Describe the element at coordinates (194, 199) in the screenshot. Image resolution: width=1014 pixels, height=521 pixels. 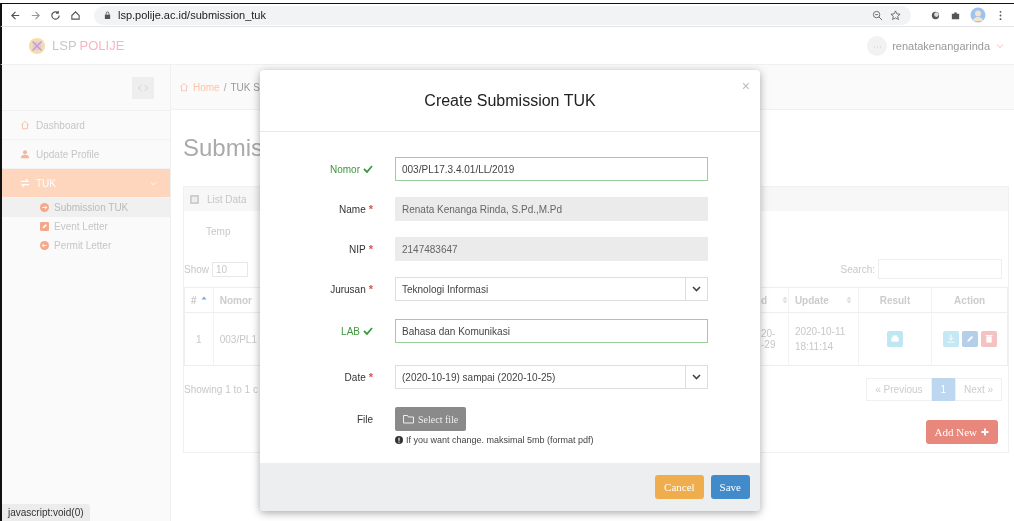
I see `image-icon` at that location.